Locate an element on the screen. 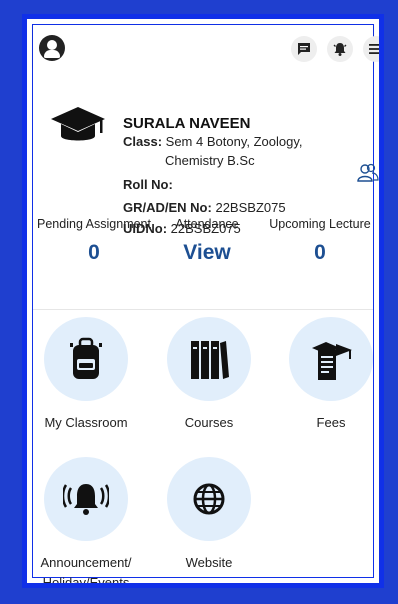 The height and width of the screenshot is (604, 398). contacts-icon is located at coordinates (368, 173).